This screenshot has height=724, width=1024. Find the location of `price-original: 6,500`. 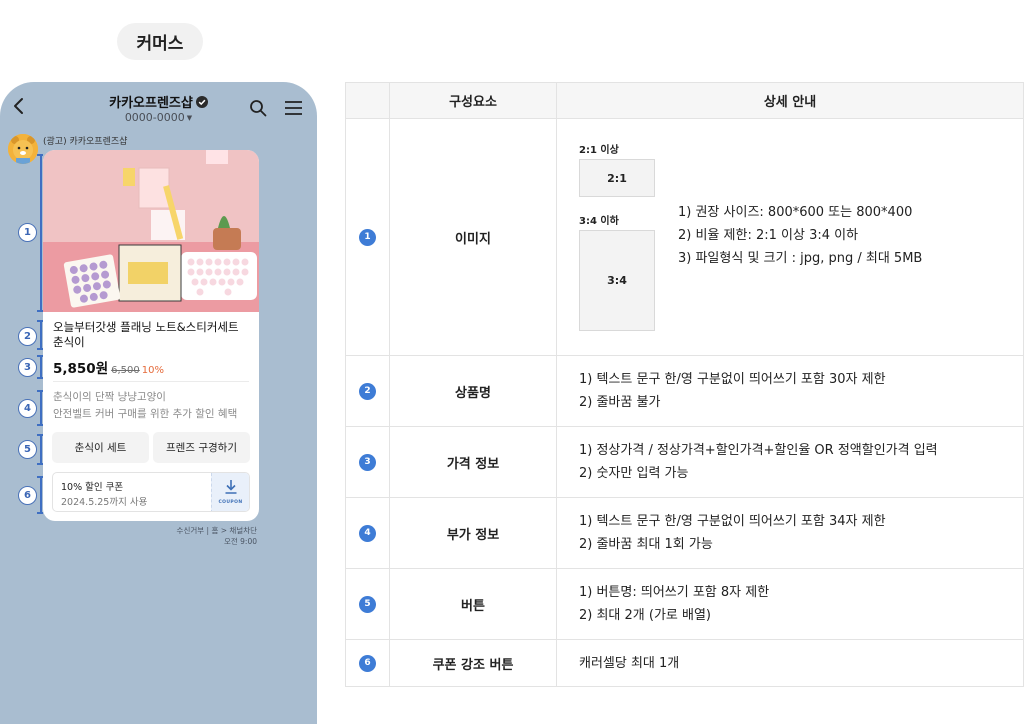

price-original: 6,500 is located at coordinates (125, 370).